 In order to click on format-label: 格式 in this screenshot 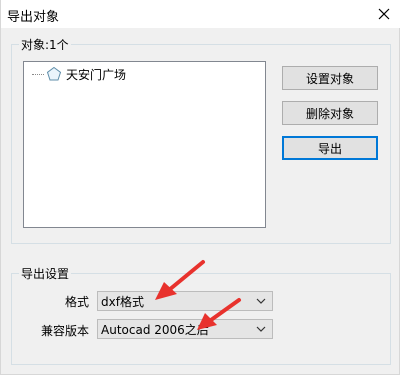, I will do `click(77, 302)`.